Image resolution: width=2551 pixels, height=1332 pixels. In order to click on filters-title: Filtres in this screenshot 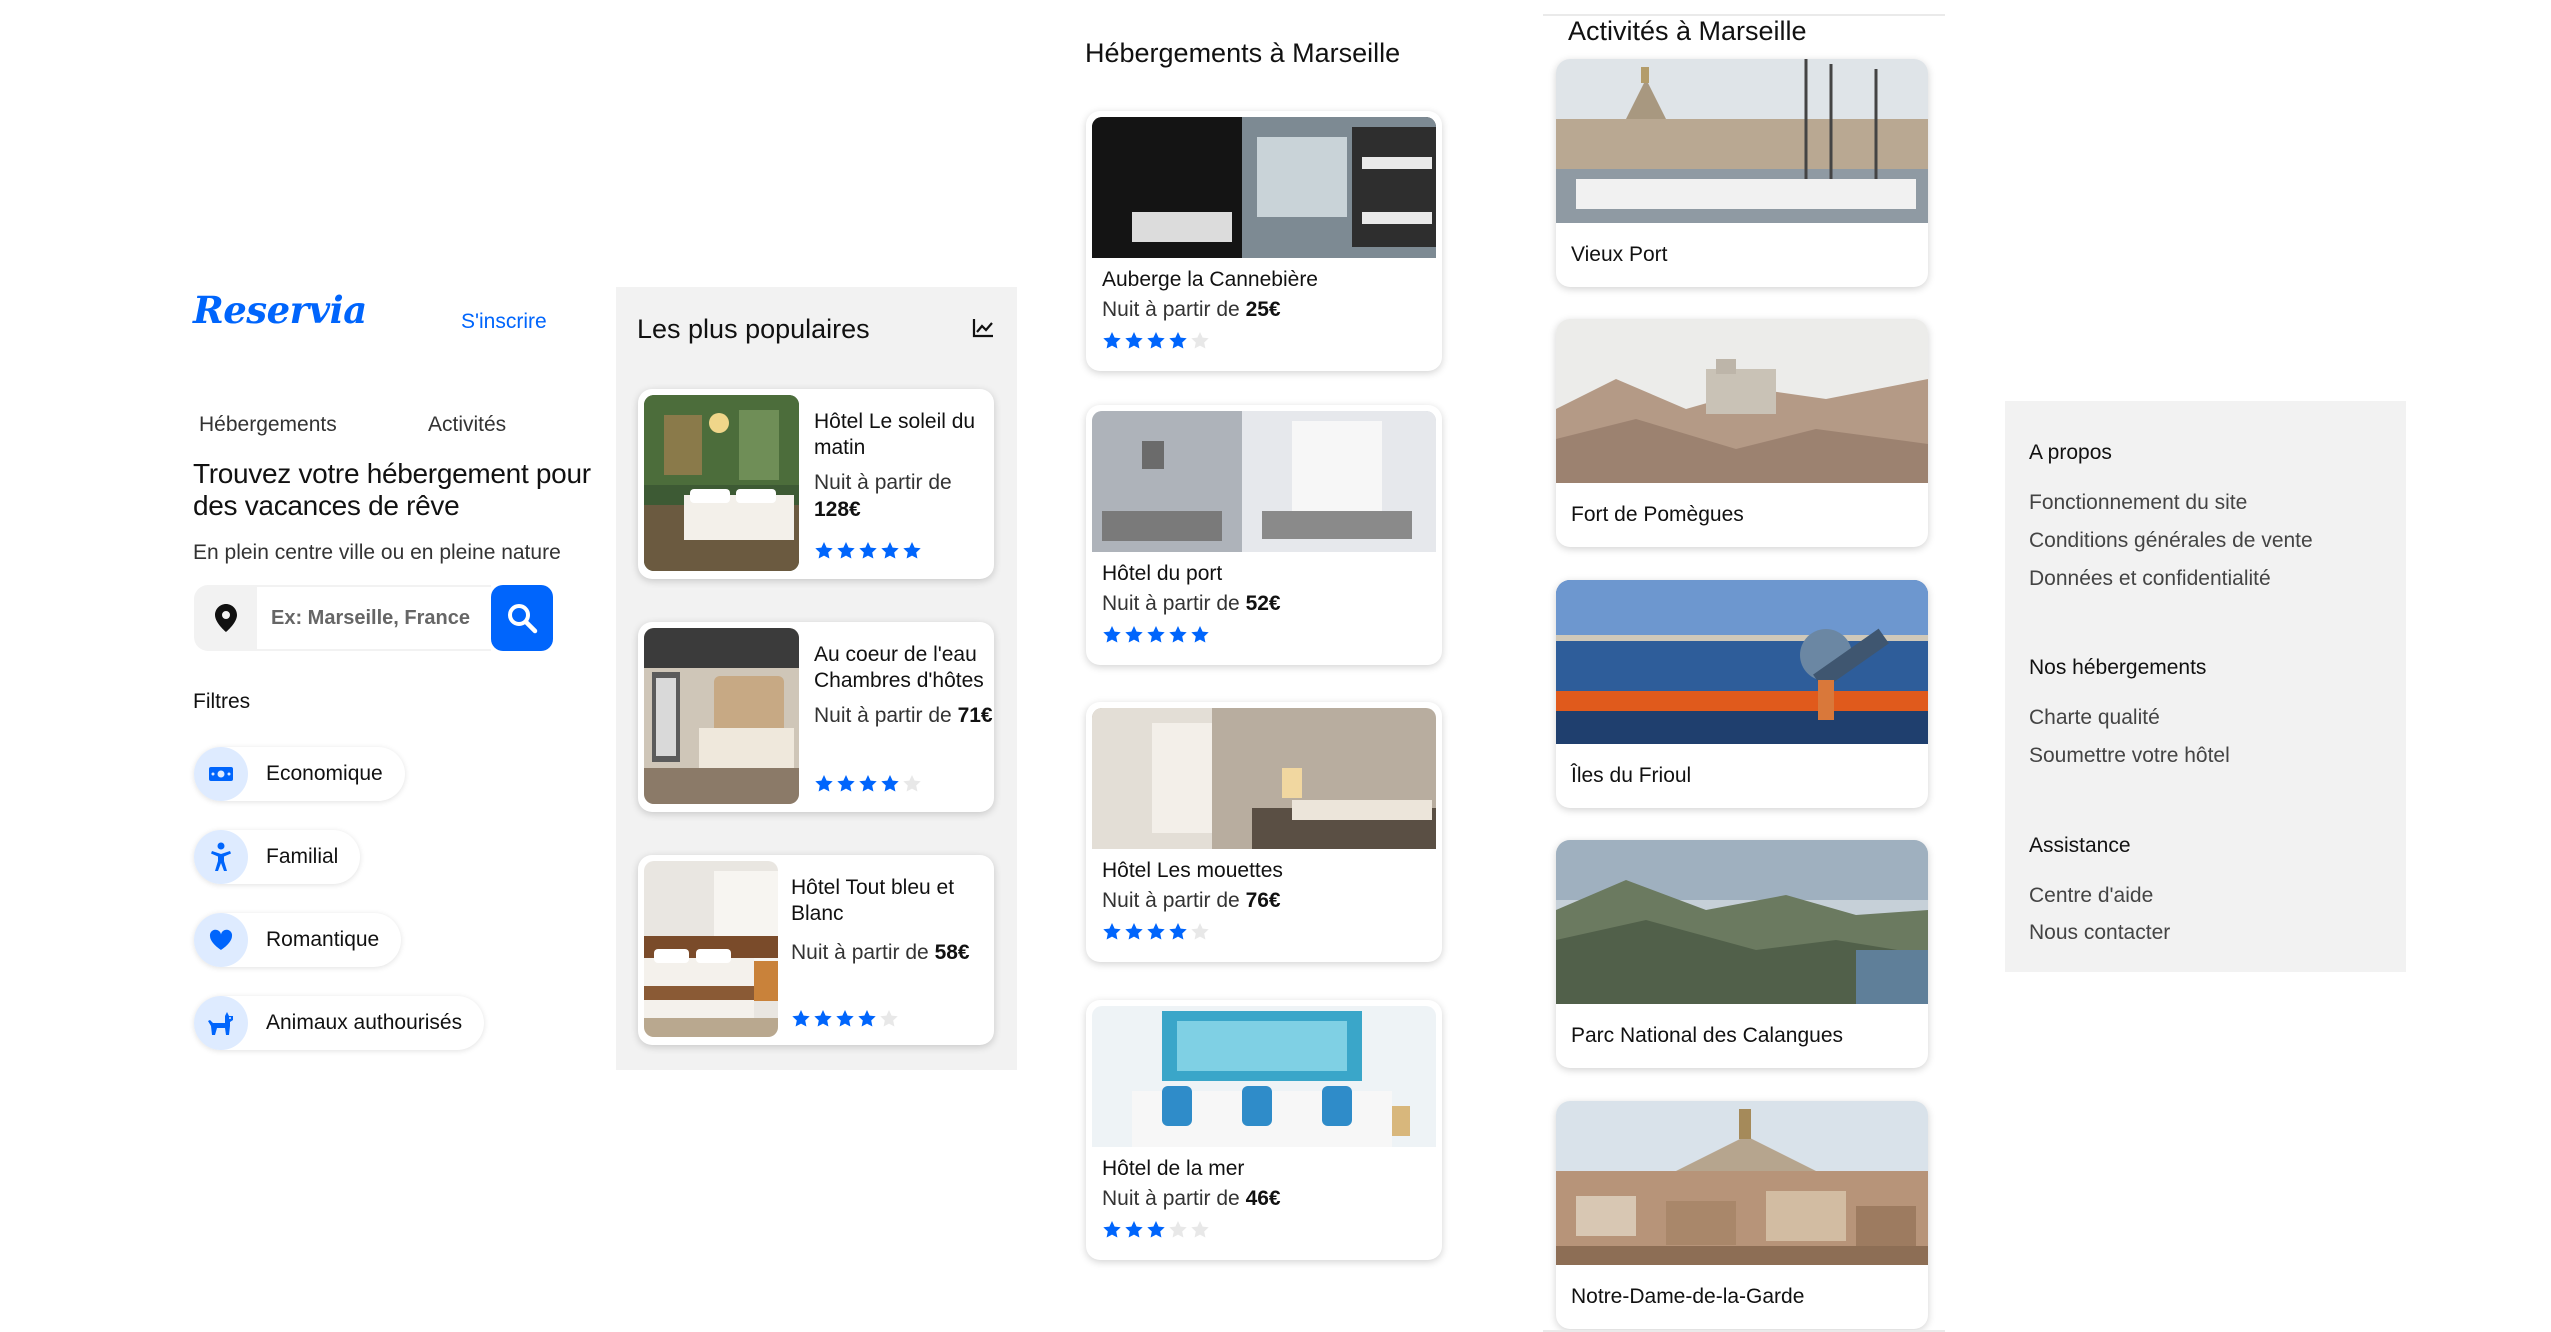, I will do `click(222, 701)`.